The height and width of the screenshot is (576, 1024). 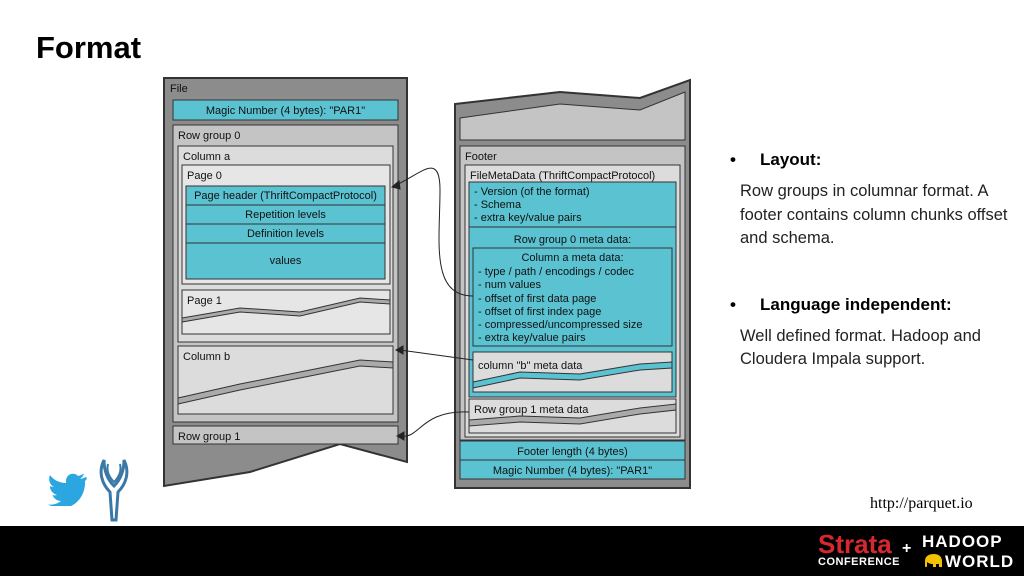 I want to click on url-link: http://parquet.io, so click(x=921, y=504).